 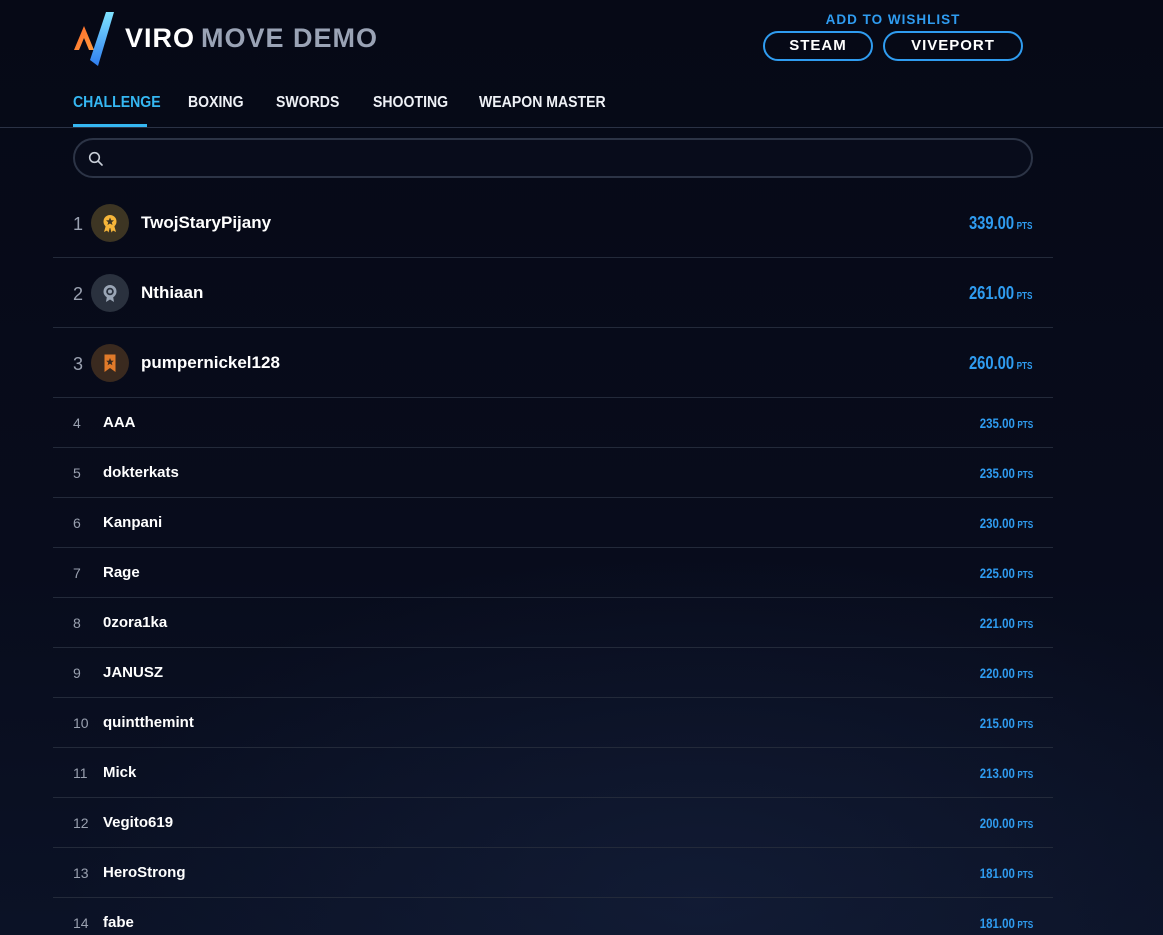 What do you see at coordinates (120, 772) in the screenshot?
I see `player-name: Mick` at bounding box center [120, 772].